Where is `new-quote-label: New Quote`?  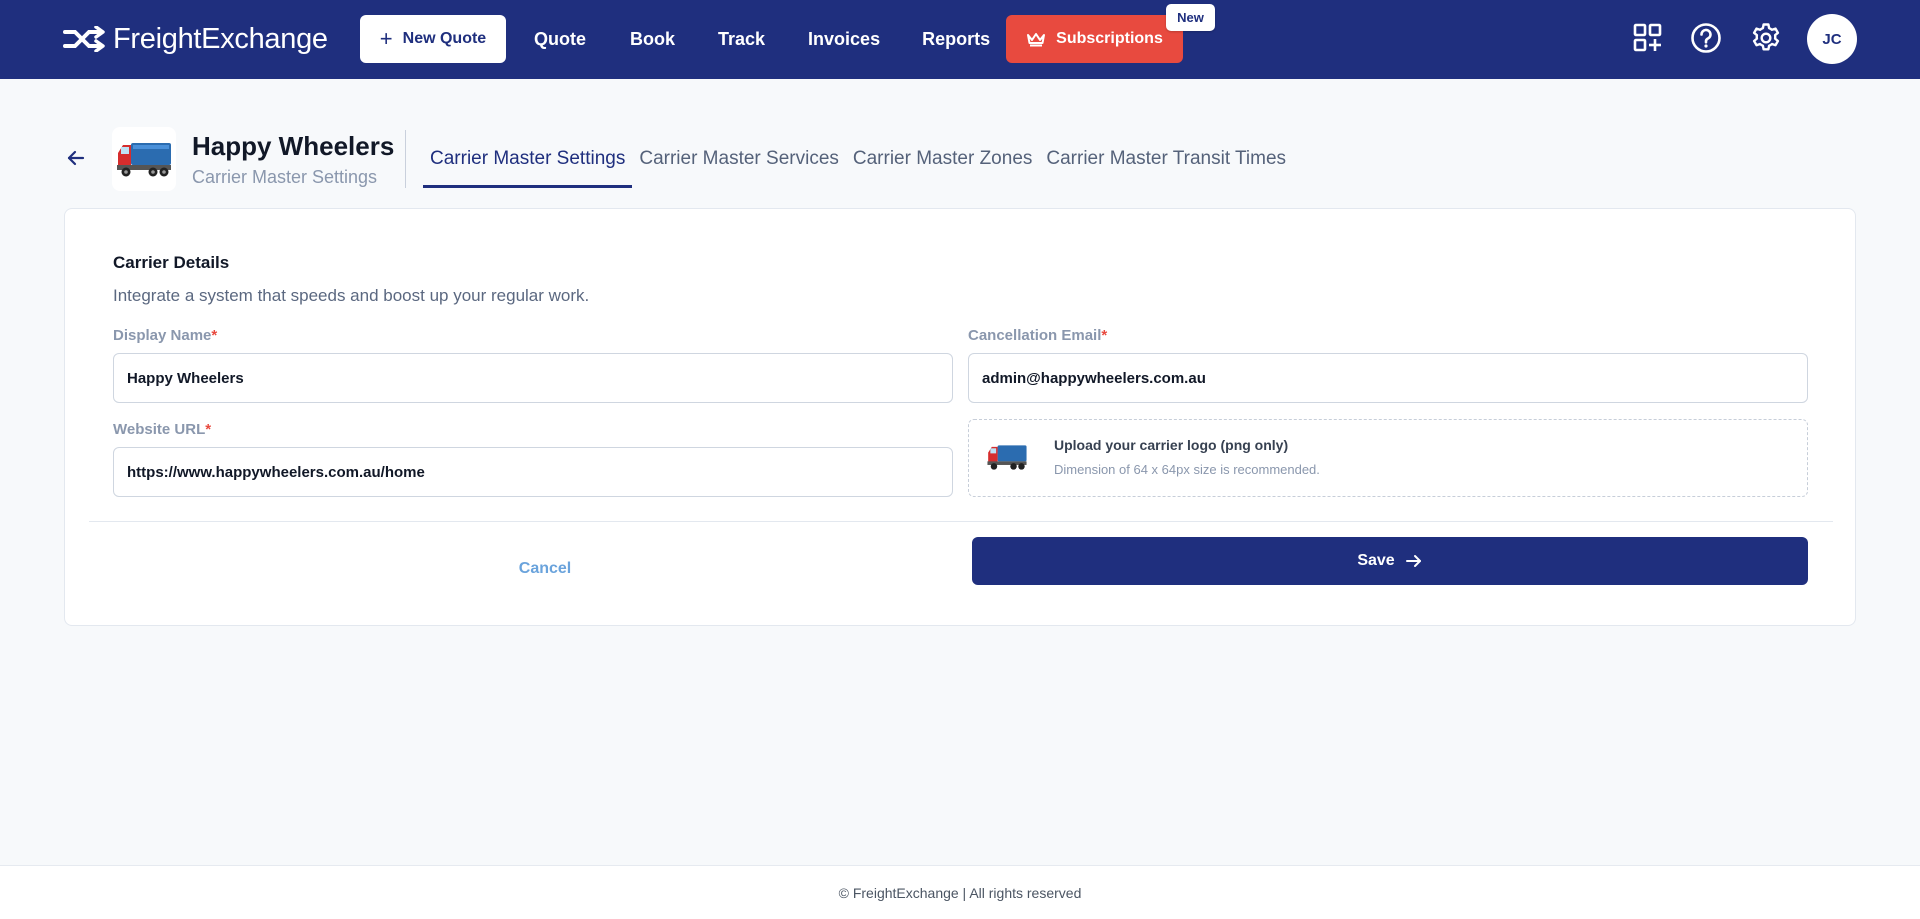 new-quote-label: New Quote is located at coordinates (444, 38).